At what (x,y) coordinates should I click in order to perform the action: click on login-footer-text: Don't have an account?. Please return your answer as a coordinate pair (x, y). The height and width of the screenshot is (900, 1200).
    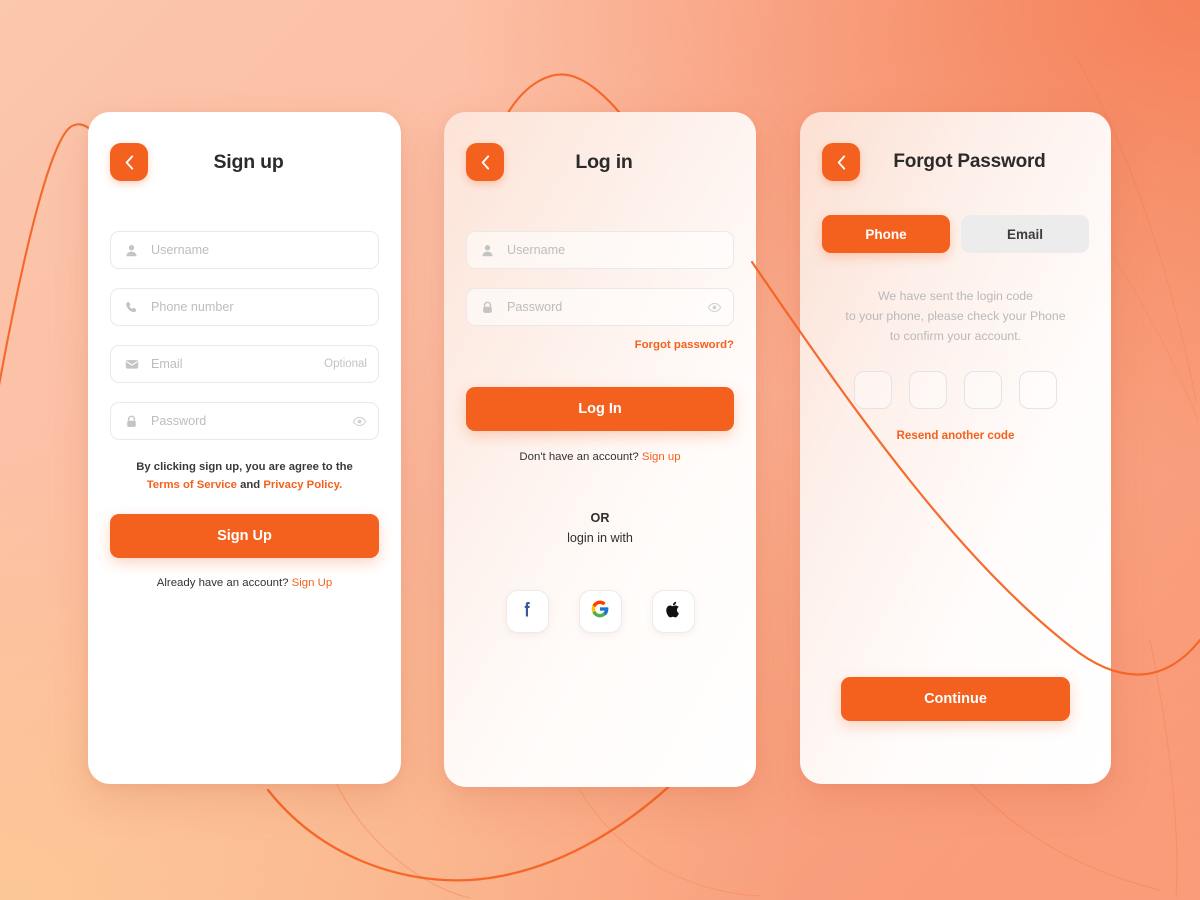
    Looking at the image, I should click on (580, 457).